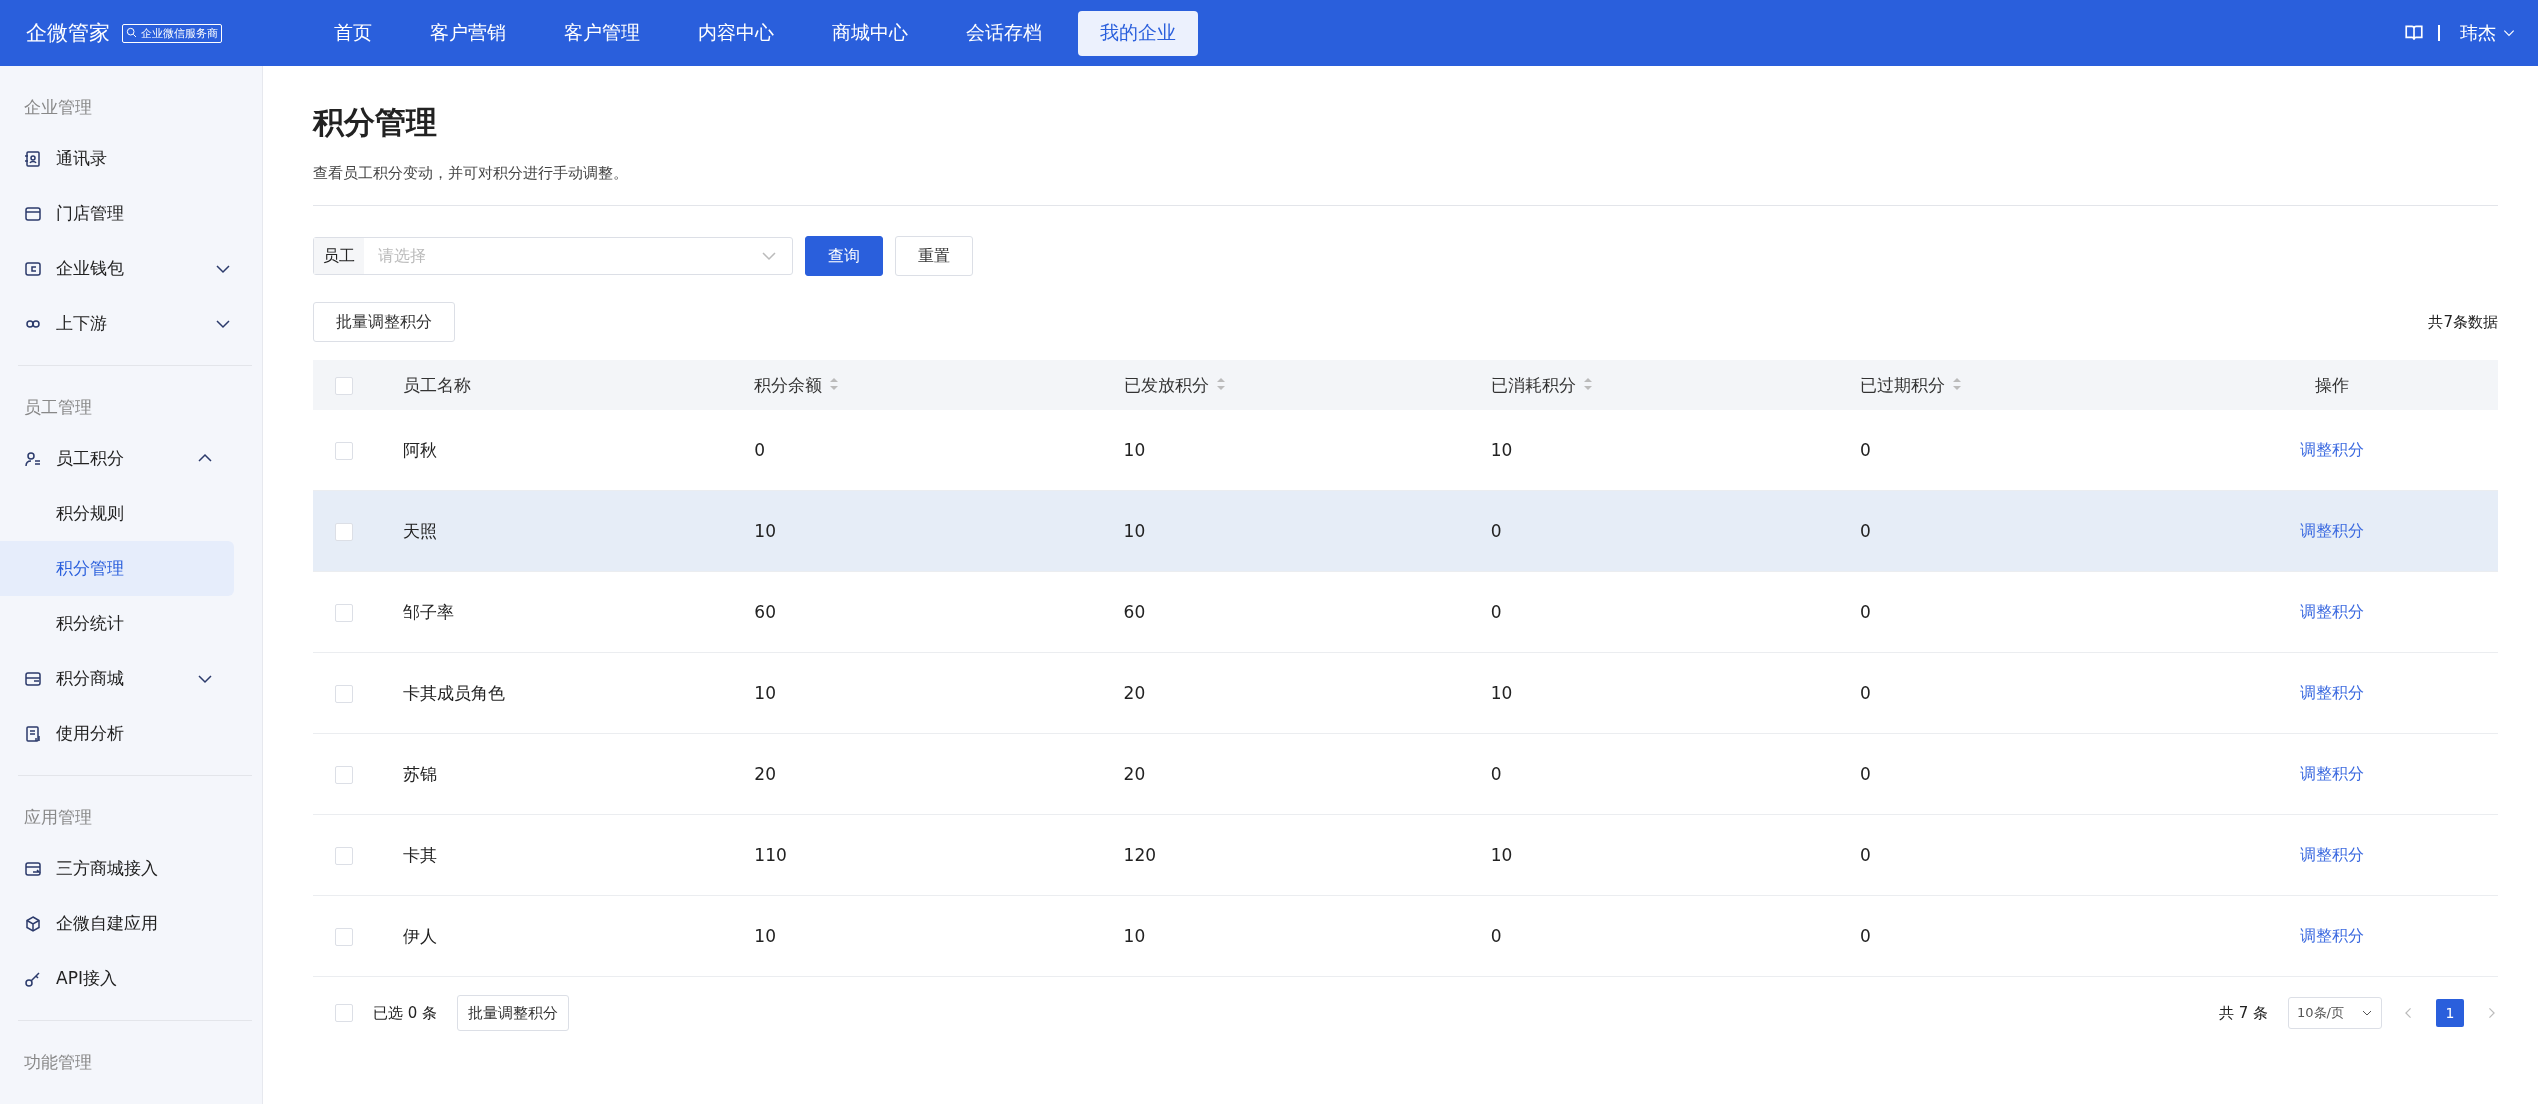  Describe the element at coordinates (405, 1013) in the screenshot. I see `selected-count: 已选 0 条` at that location.